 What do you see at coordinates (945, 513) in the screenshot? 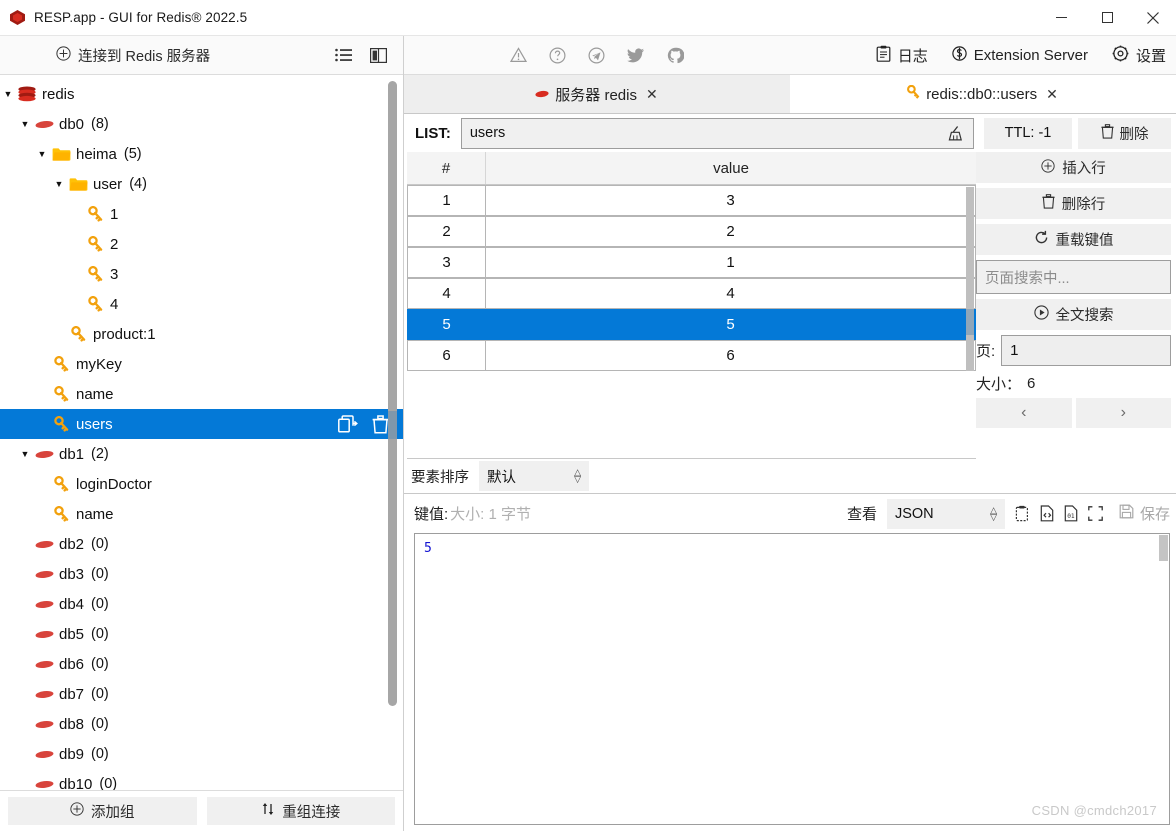
I see `view-format-select: JSON △ ▽` at bounding box center [945, 513].